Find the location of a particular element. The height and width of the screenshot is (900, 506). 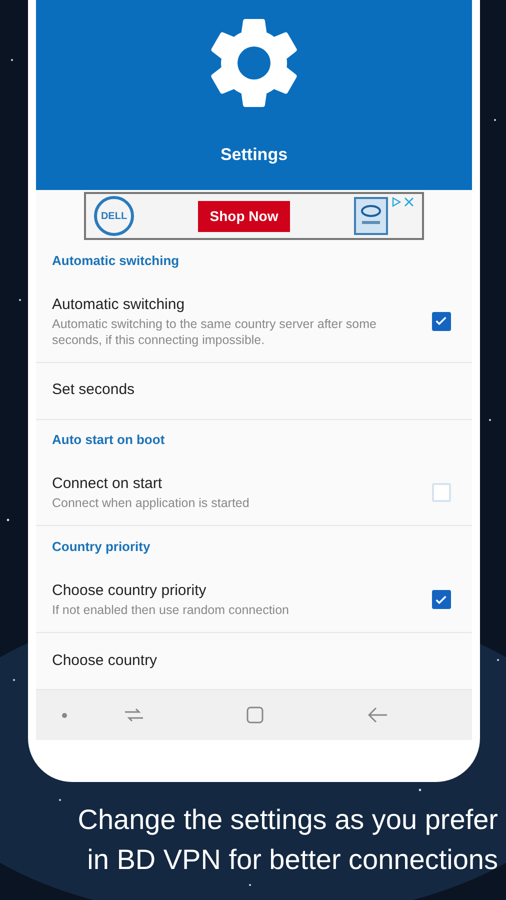

row-title: Automatic switching is located at coordinates (119, 304).